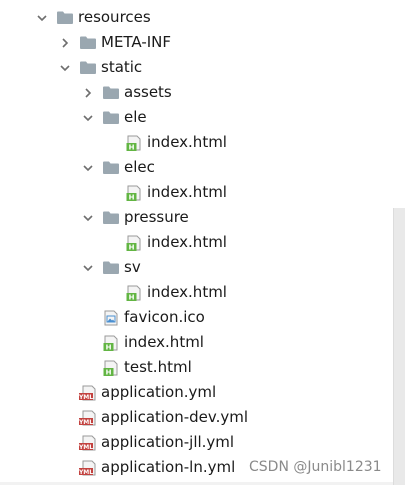 The image size is (405, 485). What do you see at coordinates (114, 17) in the screenshot?
I see `tree-item-label: resources` at bounding box center [114, 17].